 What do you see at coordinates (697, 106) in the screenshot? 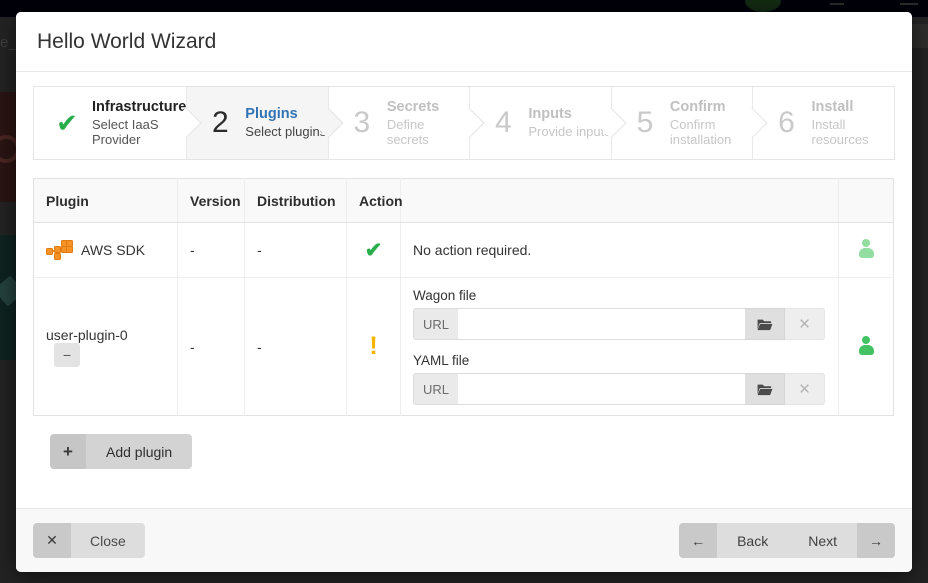
I see `step-name: Confirm` at bounding box center [697, 106].